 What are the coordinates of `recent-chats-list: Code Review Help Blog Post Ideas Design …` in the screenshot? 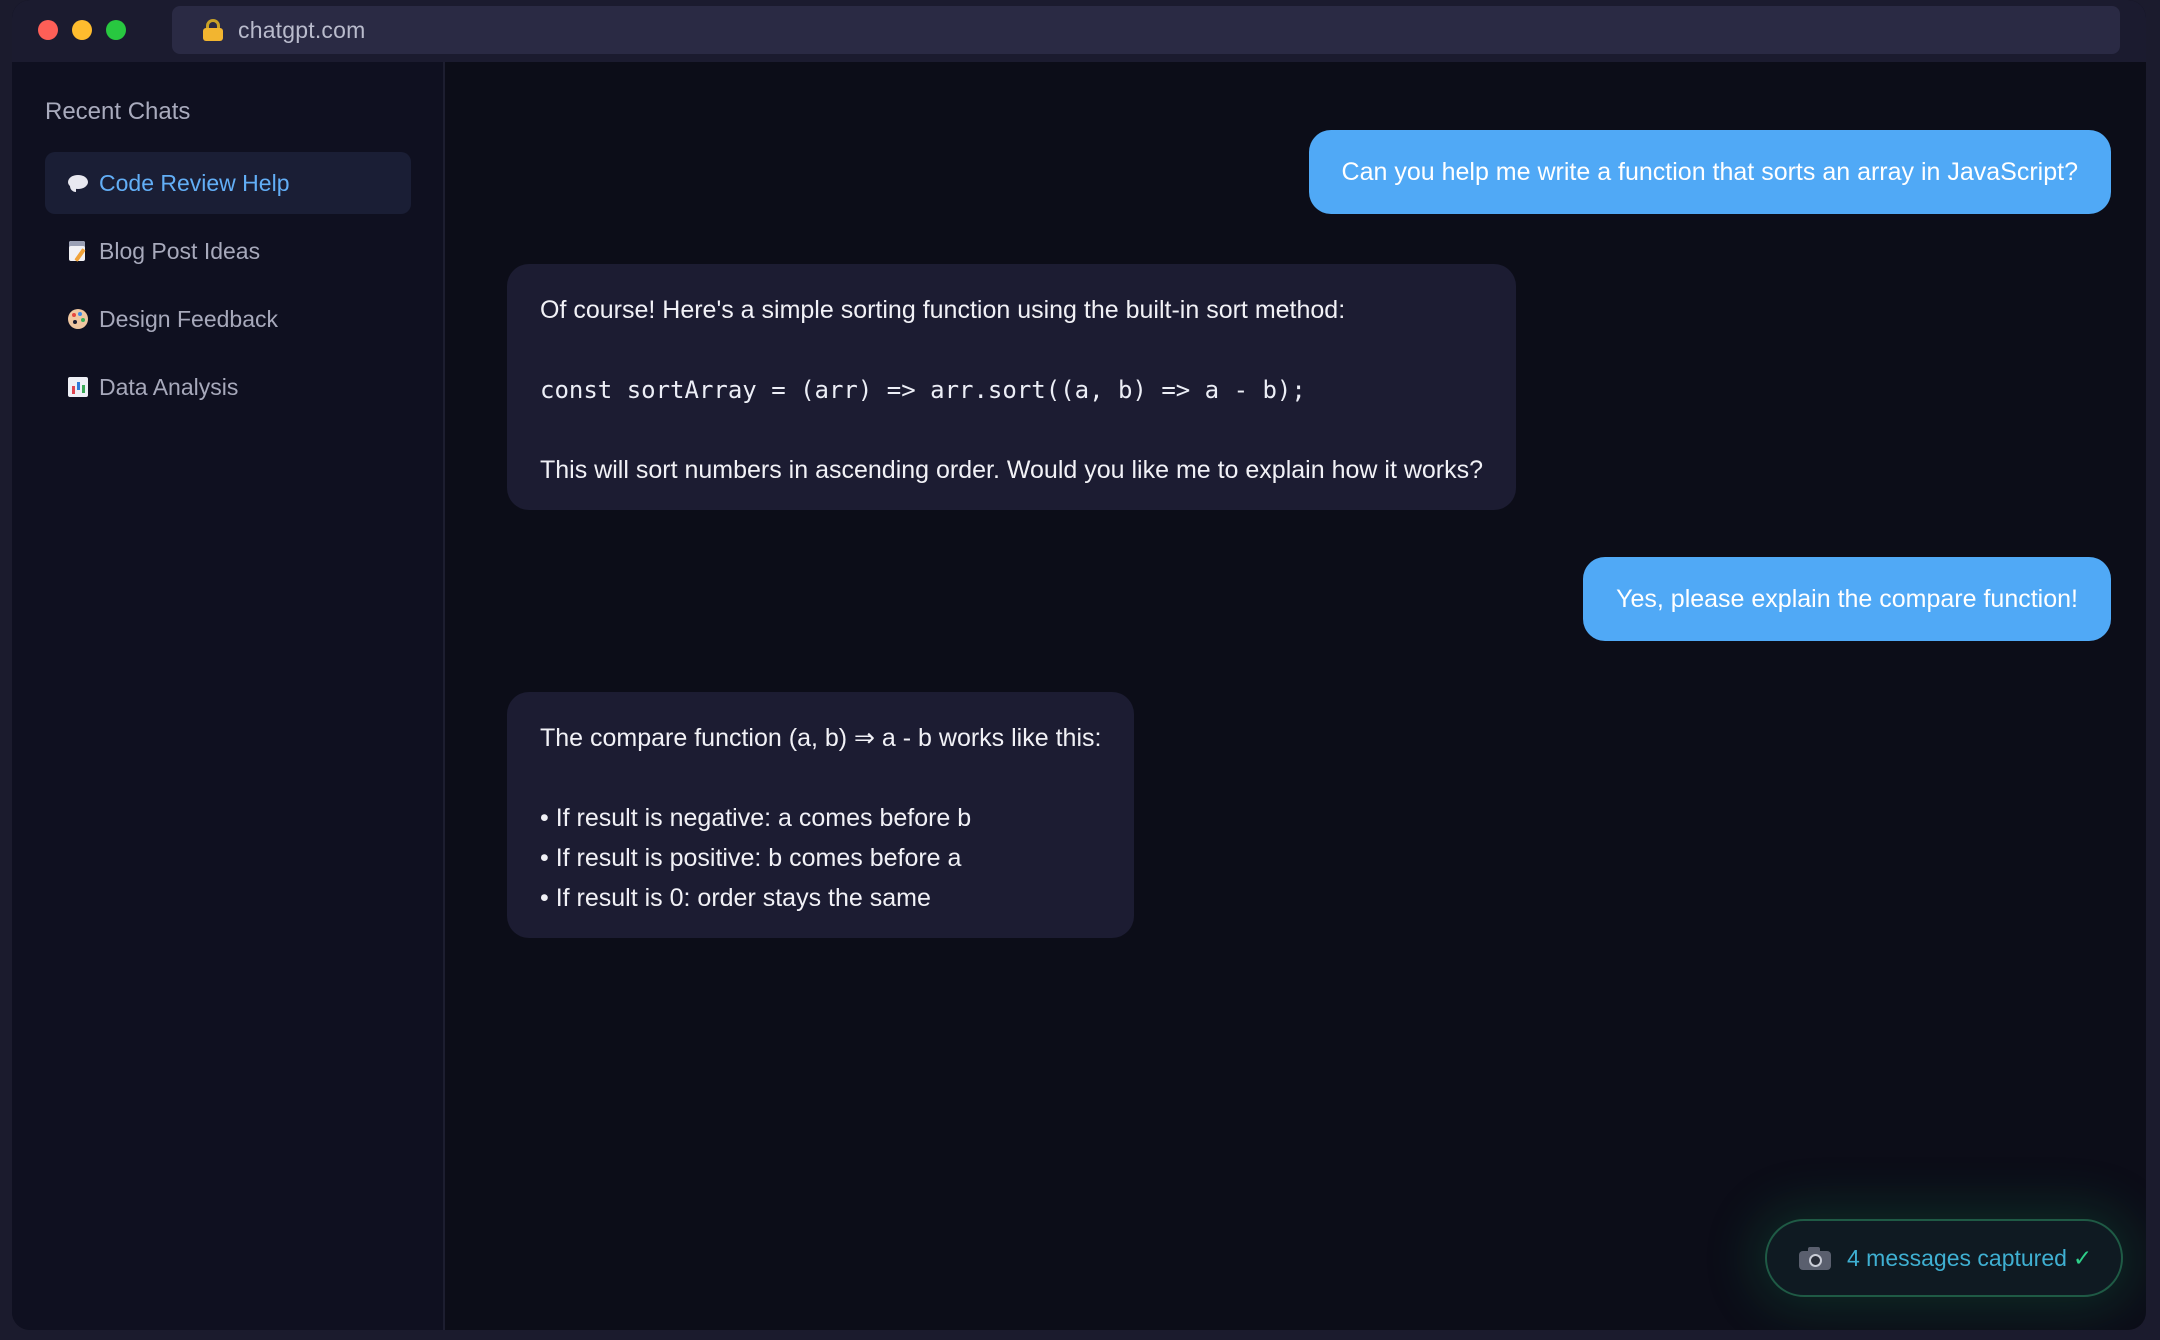 It's located at (228, 288).